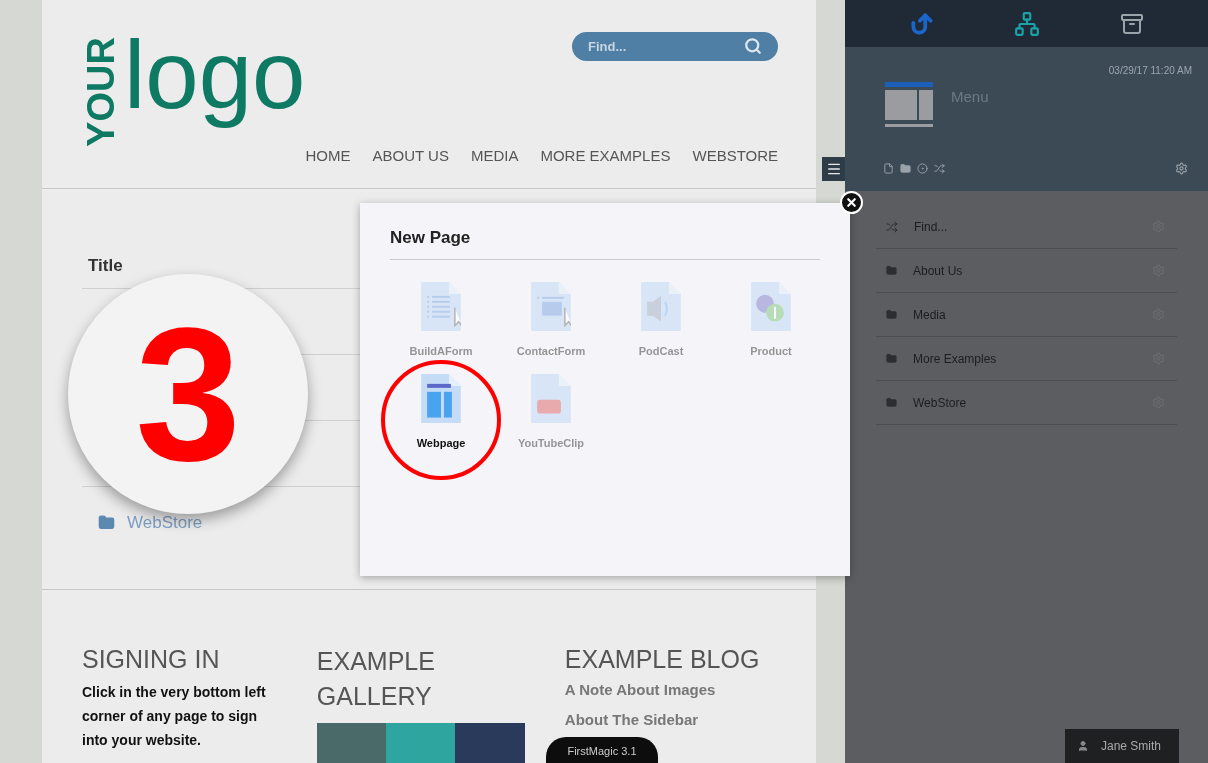 Image resolution: width=1208 pixels, height=763 pixels. I want to click on speaker-document-icon, so click(661, 306).